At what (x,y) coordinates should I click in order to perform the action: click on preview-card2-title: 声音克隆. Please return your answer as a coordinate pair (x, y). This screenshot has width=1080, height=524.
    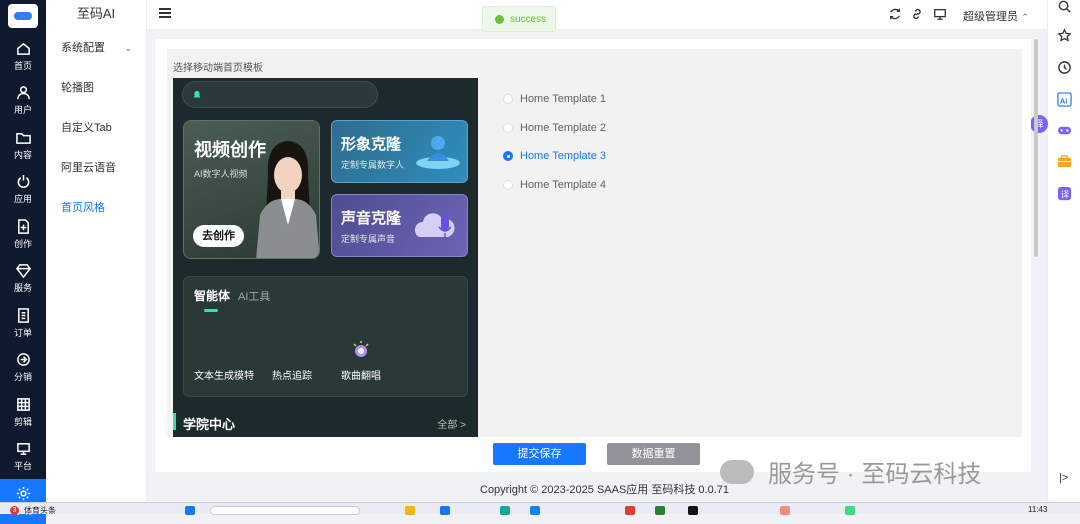
    Looking at the image, I should click on (371, 218).